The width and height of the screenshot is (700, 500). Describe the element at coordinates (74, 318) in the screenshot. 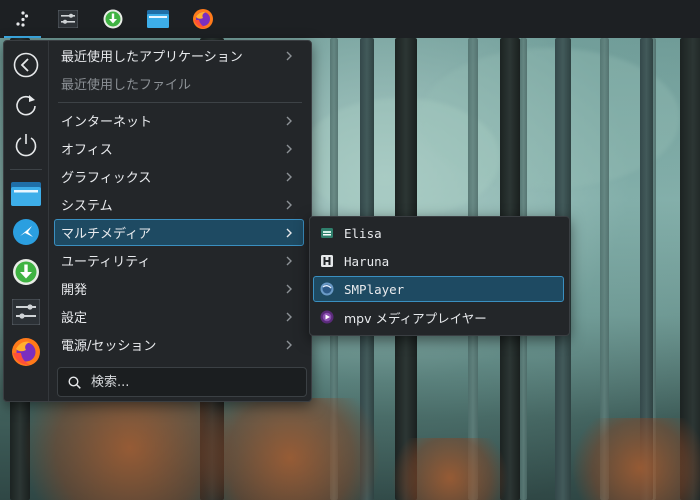

I see `category-label: 設定` at that location.